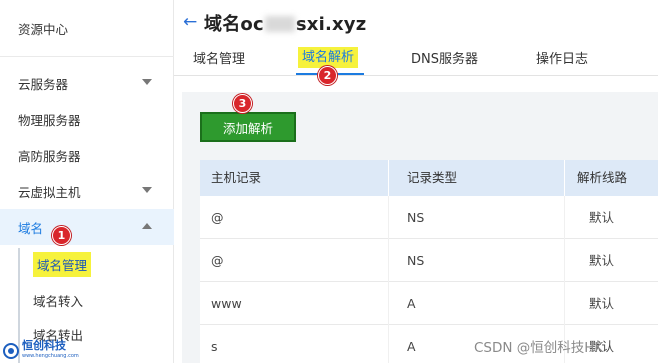 Image resolution: width=658 pixels, height=363 pixels. What do you see at coordinates (43, 29) in the screenshot?
I see `sidebar-item-label: 资源中心` at bounding box center [43, 29].